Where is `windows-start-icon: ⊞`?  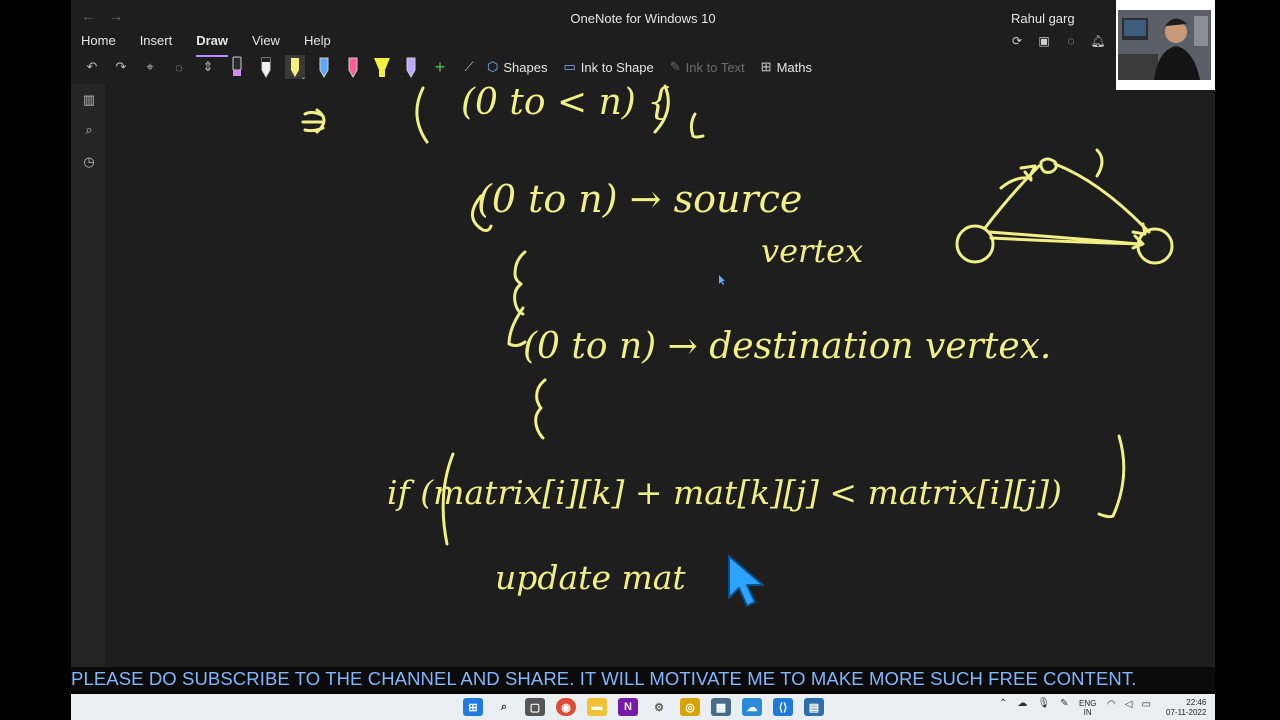
windows-start-icon: ⊞ is located at coordinates (473, 707).